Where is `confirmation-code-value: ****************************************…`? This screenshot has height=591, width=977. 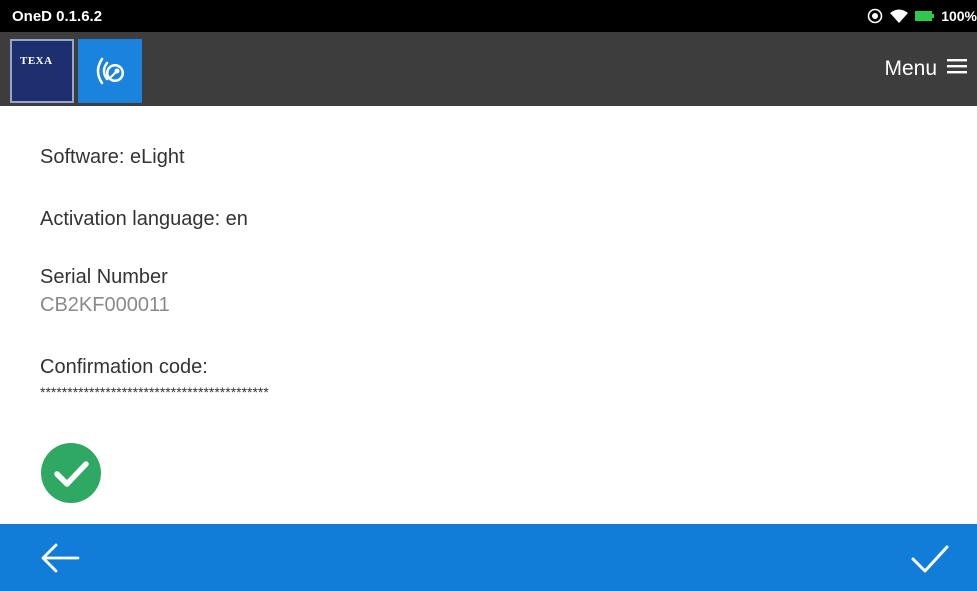 confirmation-code-value: ****************************************… is located at coordinates (154, 392).